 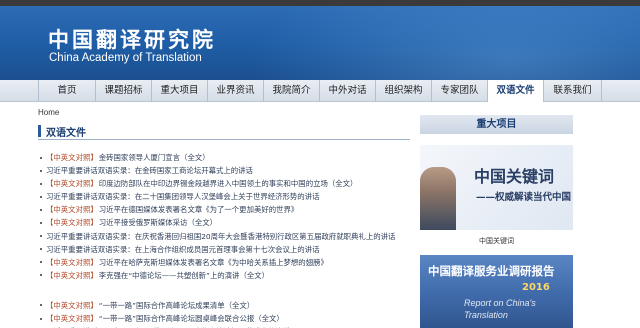 What do you see at coordinates (500, 303) in the screenshot?
I see `report-english-line1: Report on China's` at bounding box center [500, 303].